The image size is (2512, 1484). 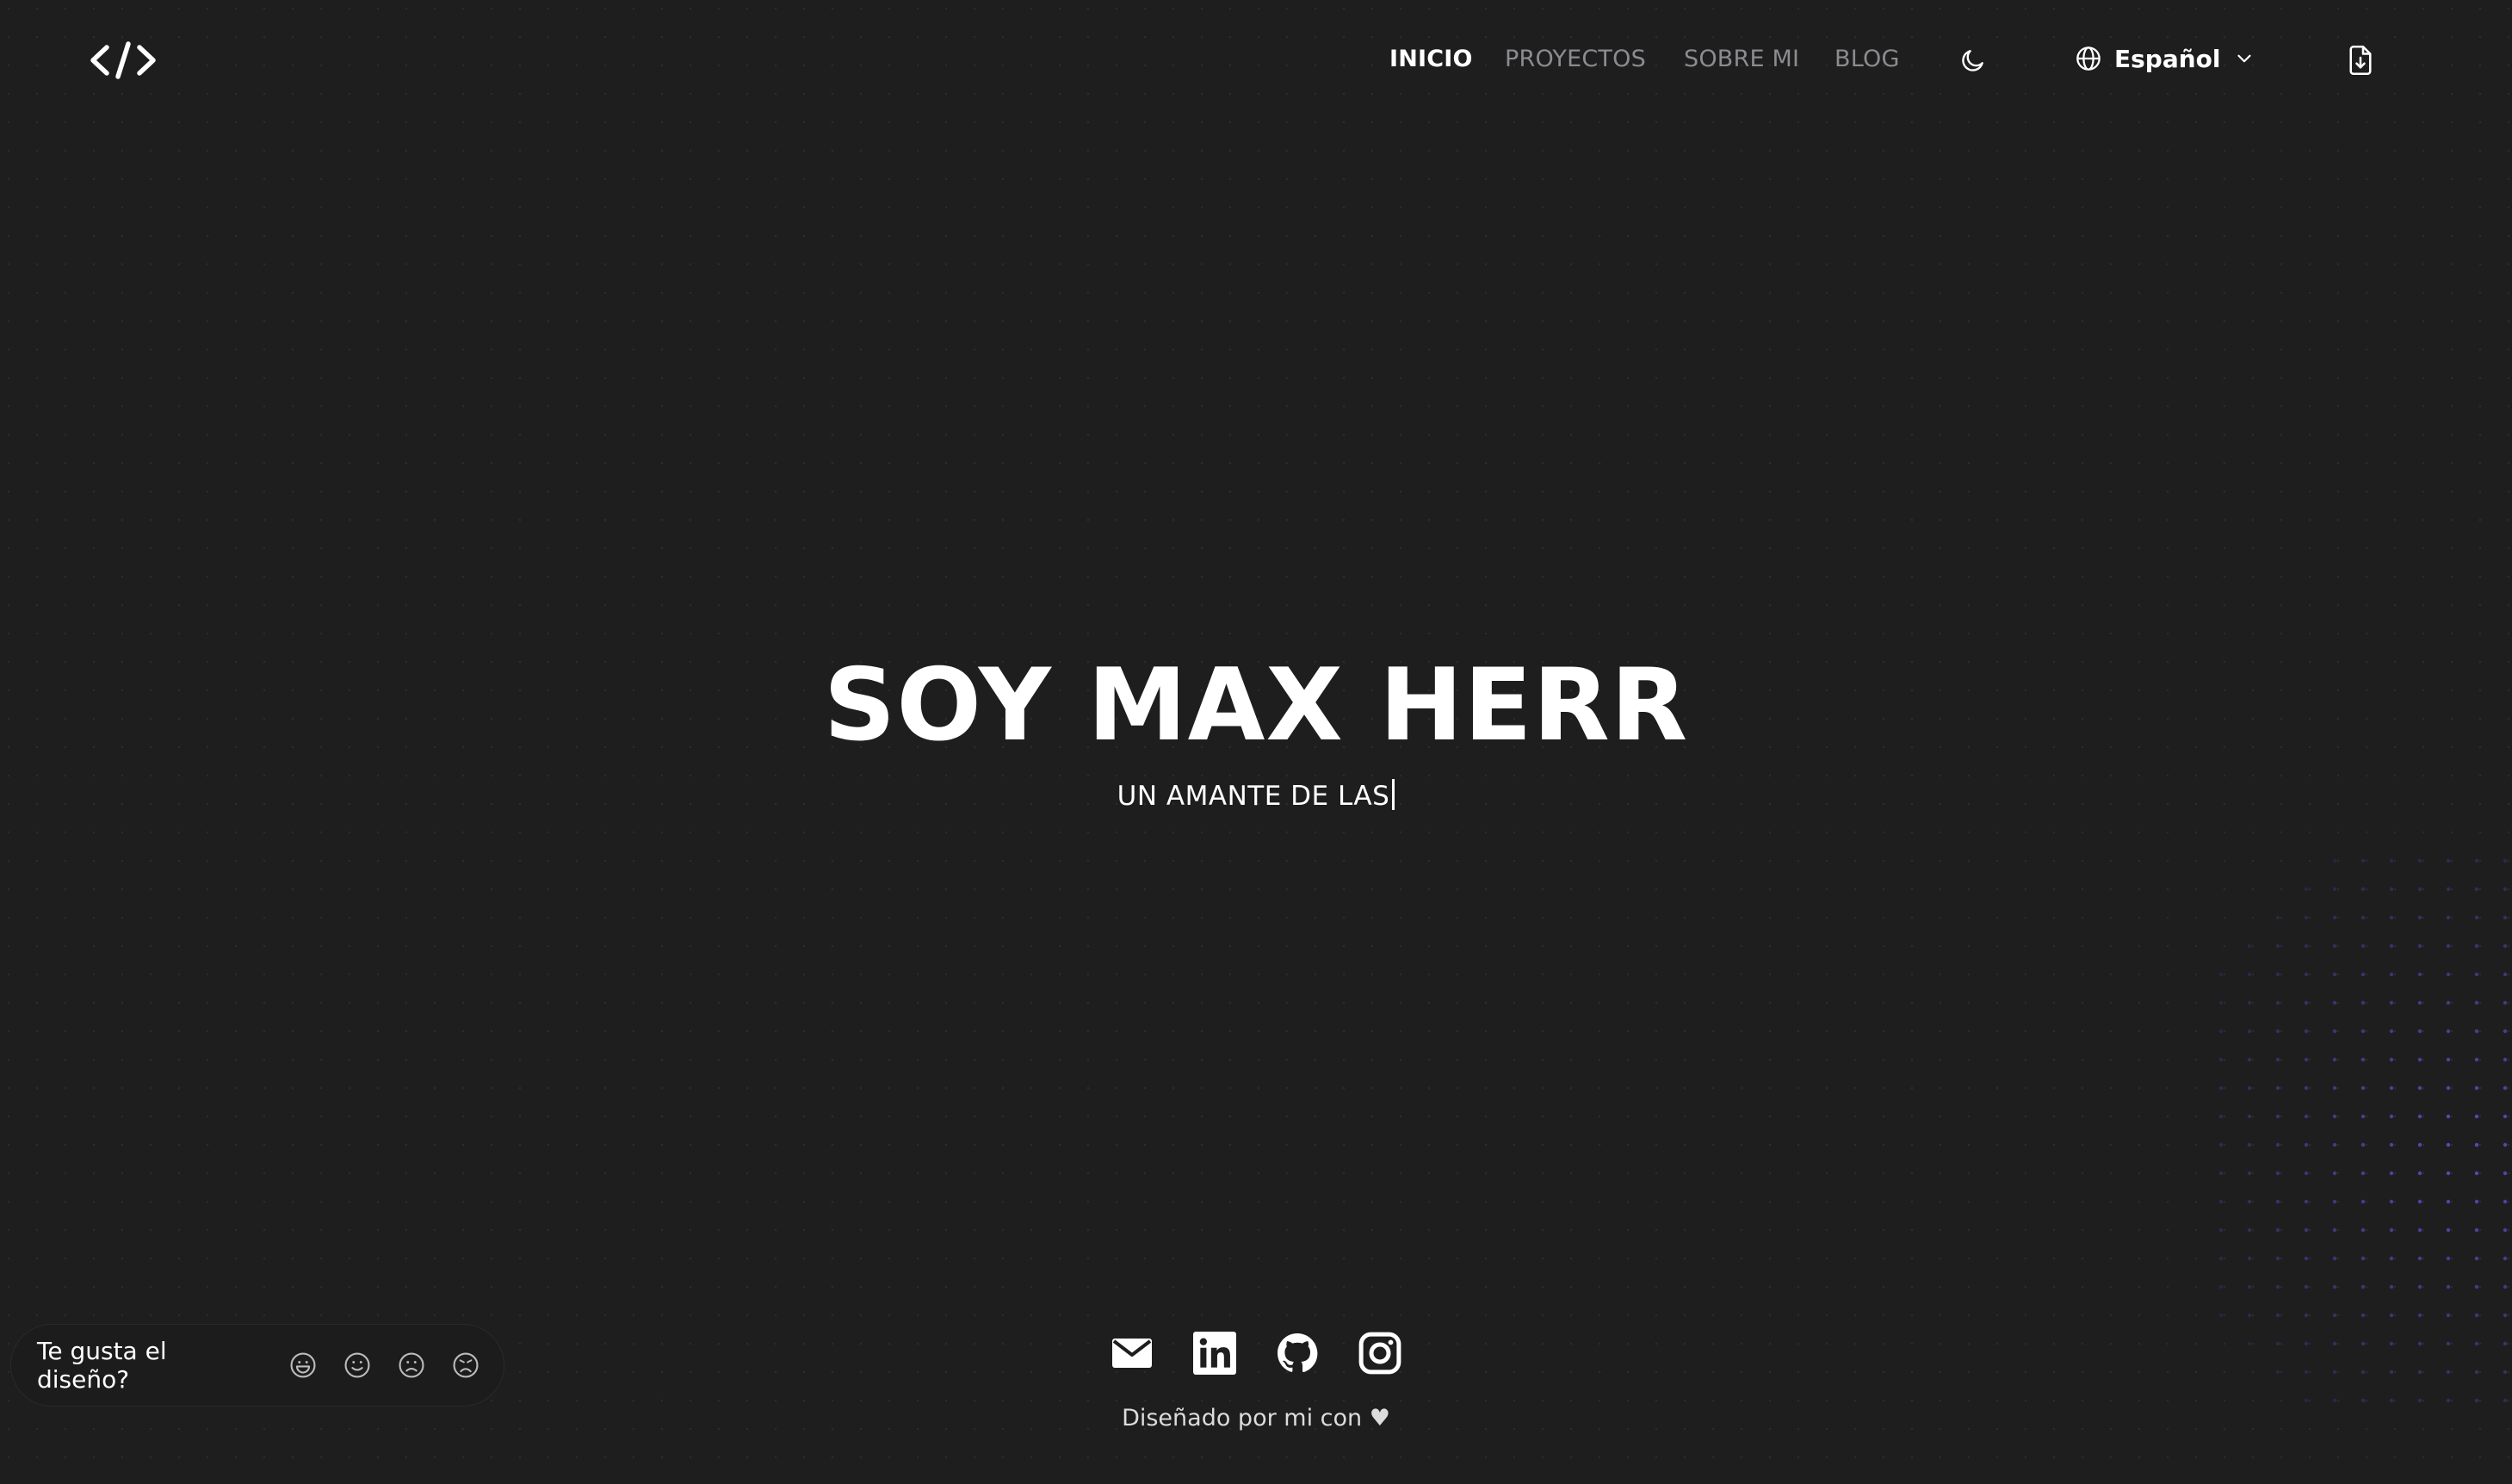 What do you see at coordinates (2244, 58) in the screenshot?
I see `chevron-down-icon` at bounding box center [2244, 58].